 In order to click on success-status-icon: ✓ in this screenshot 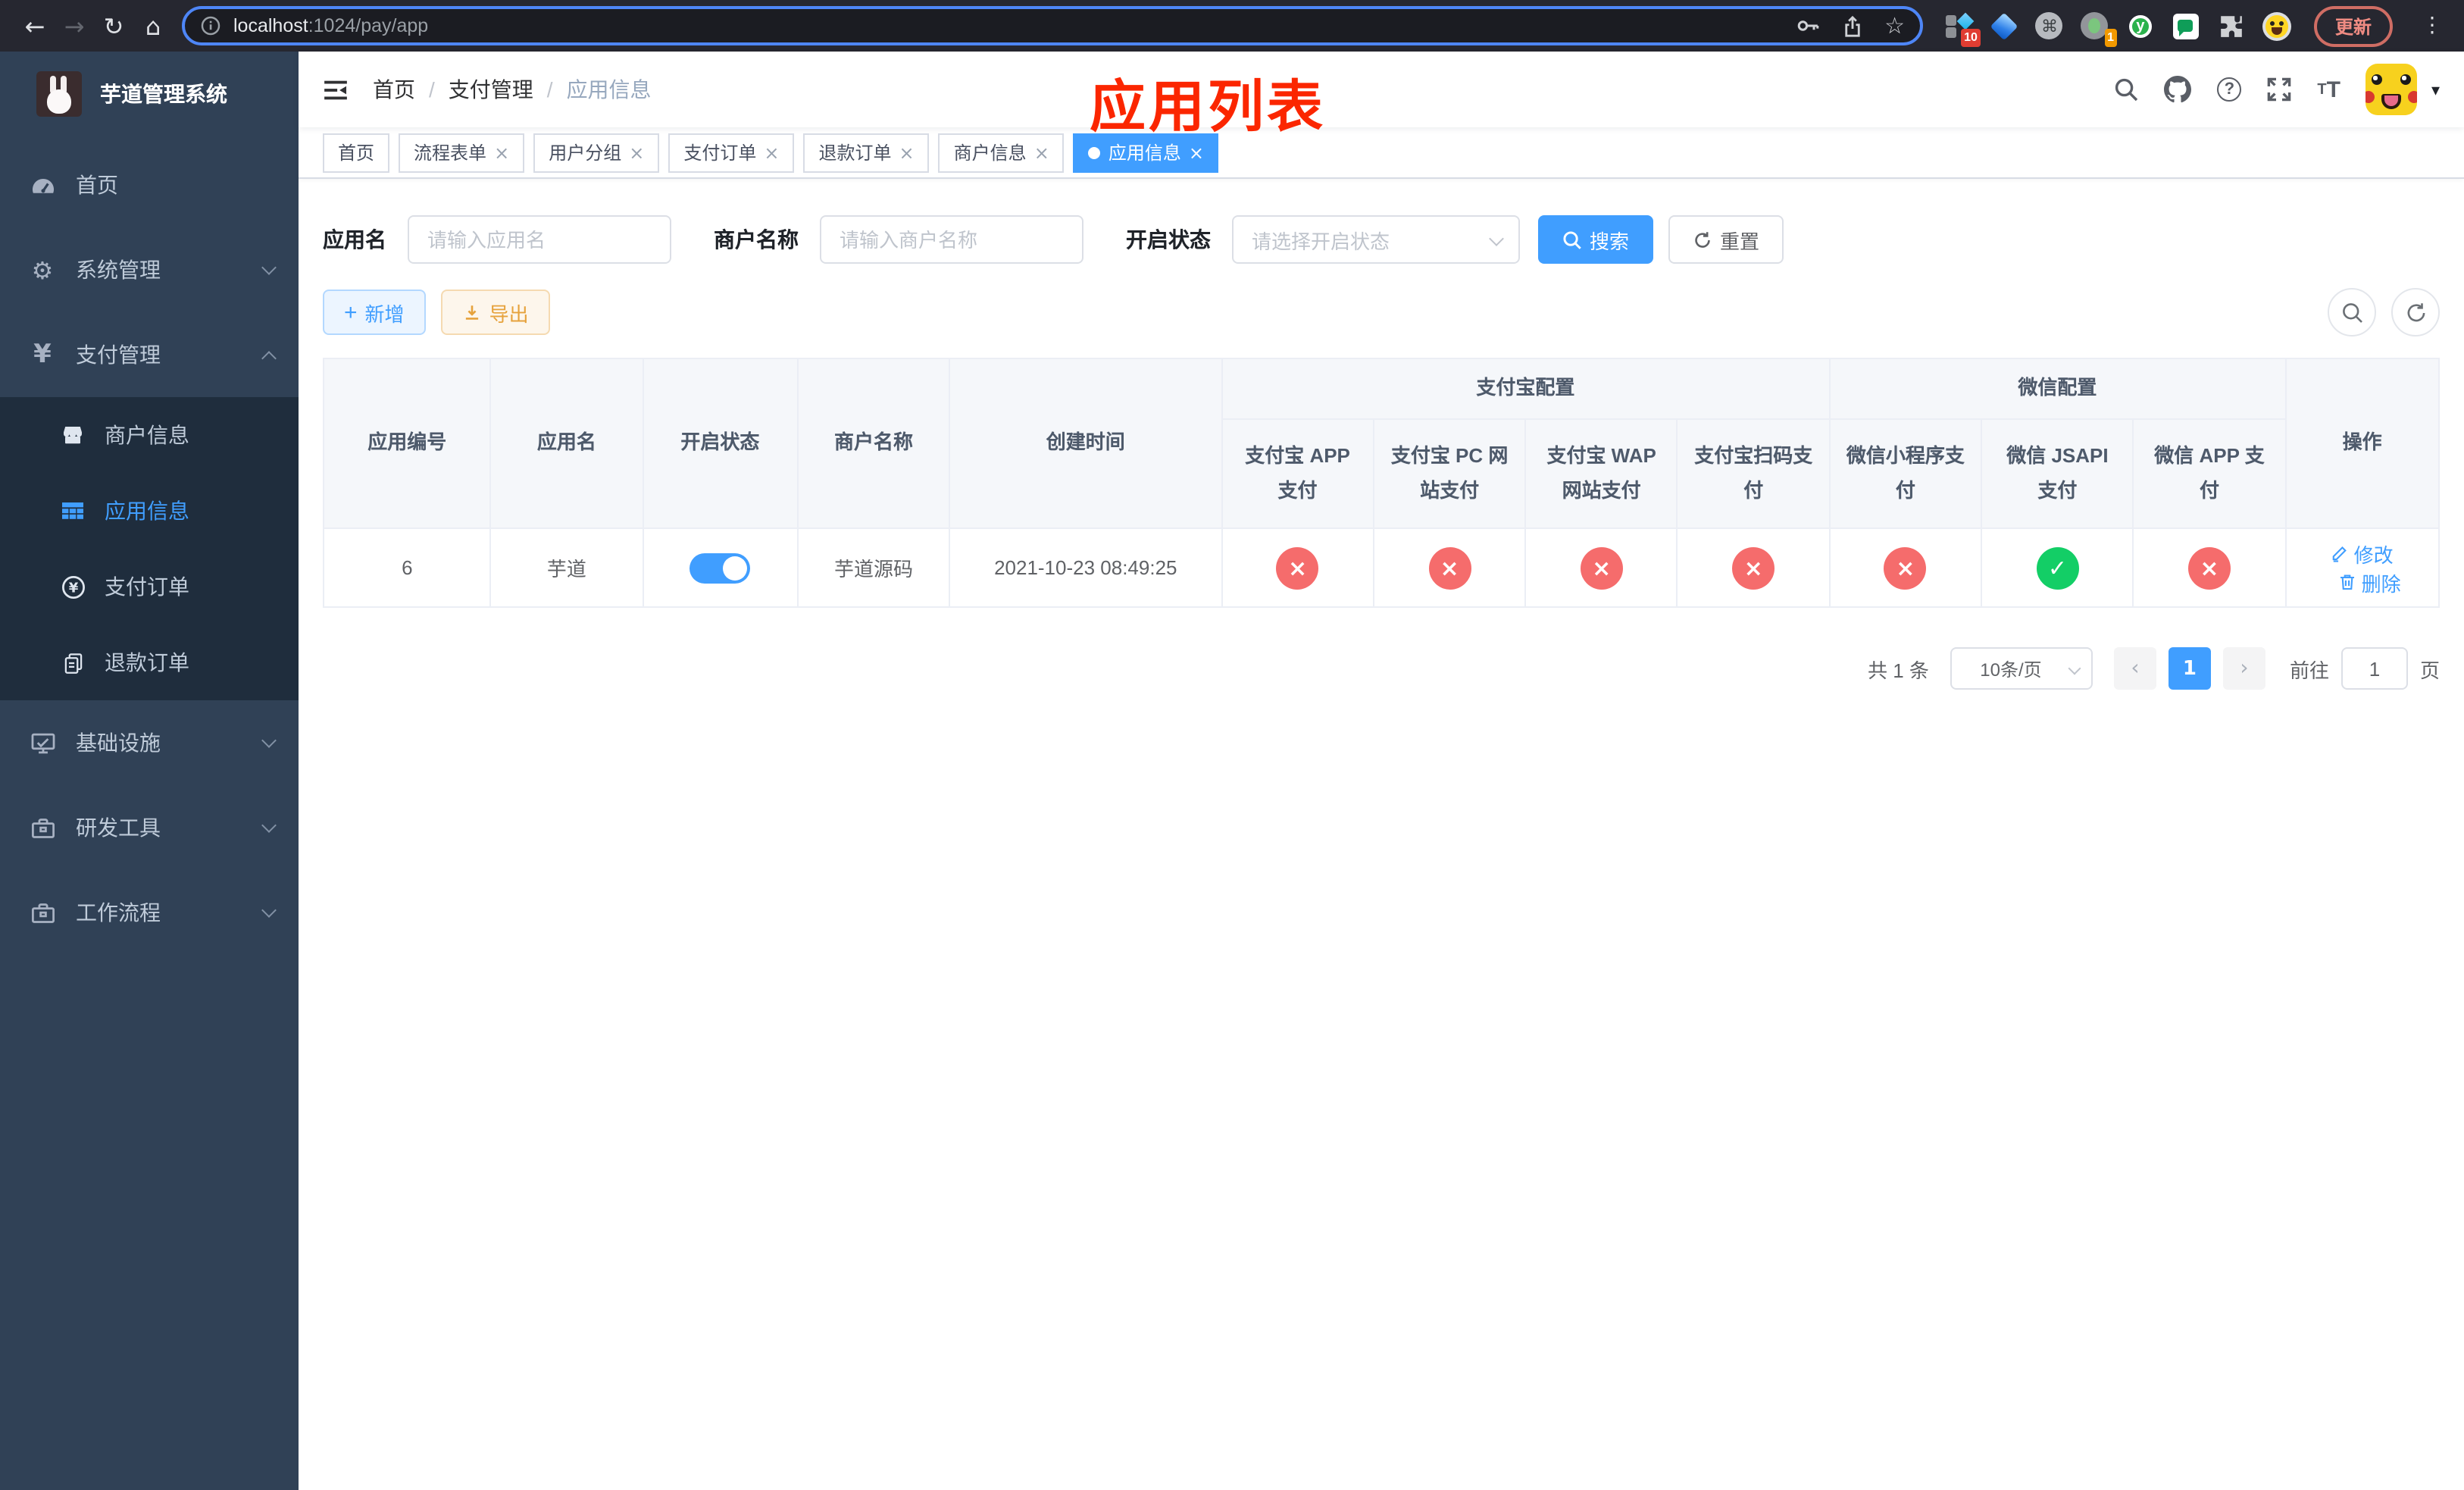, I will do `click(2057, 568)`.